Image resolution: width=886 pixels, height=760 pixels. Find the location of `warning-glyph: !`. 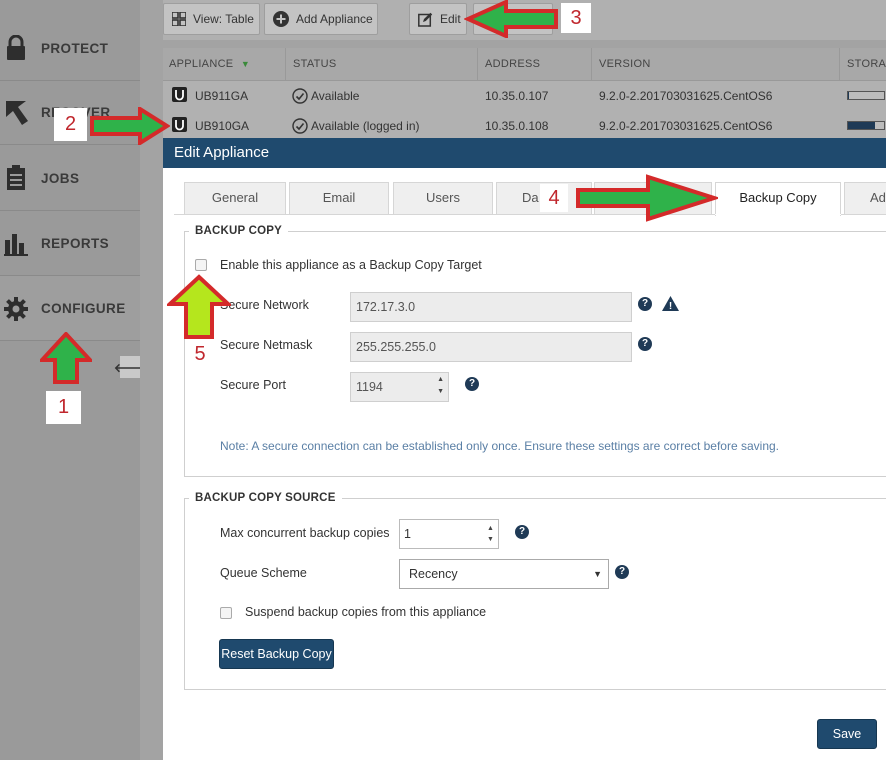

warning-glyph: ! is located at coordinates (670, 306).